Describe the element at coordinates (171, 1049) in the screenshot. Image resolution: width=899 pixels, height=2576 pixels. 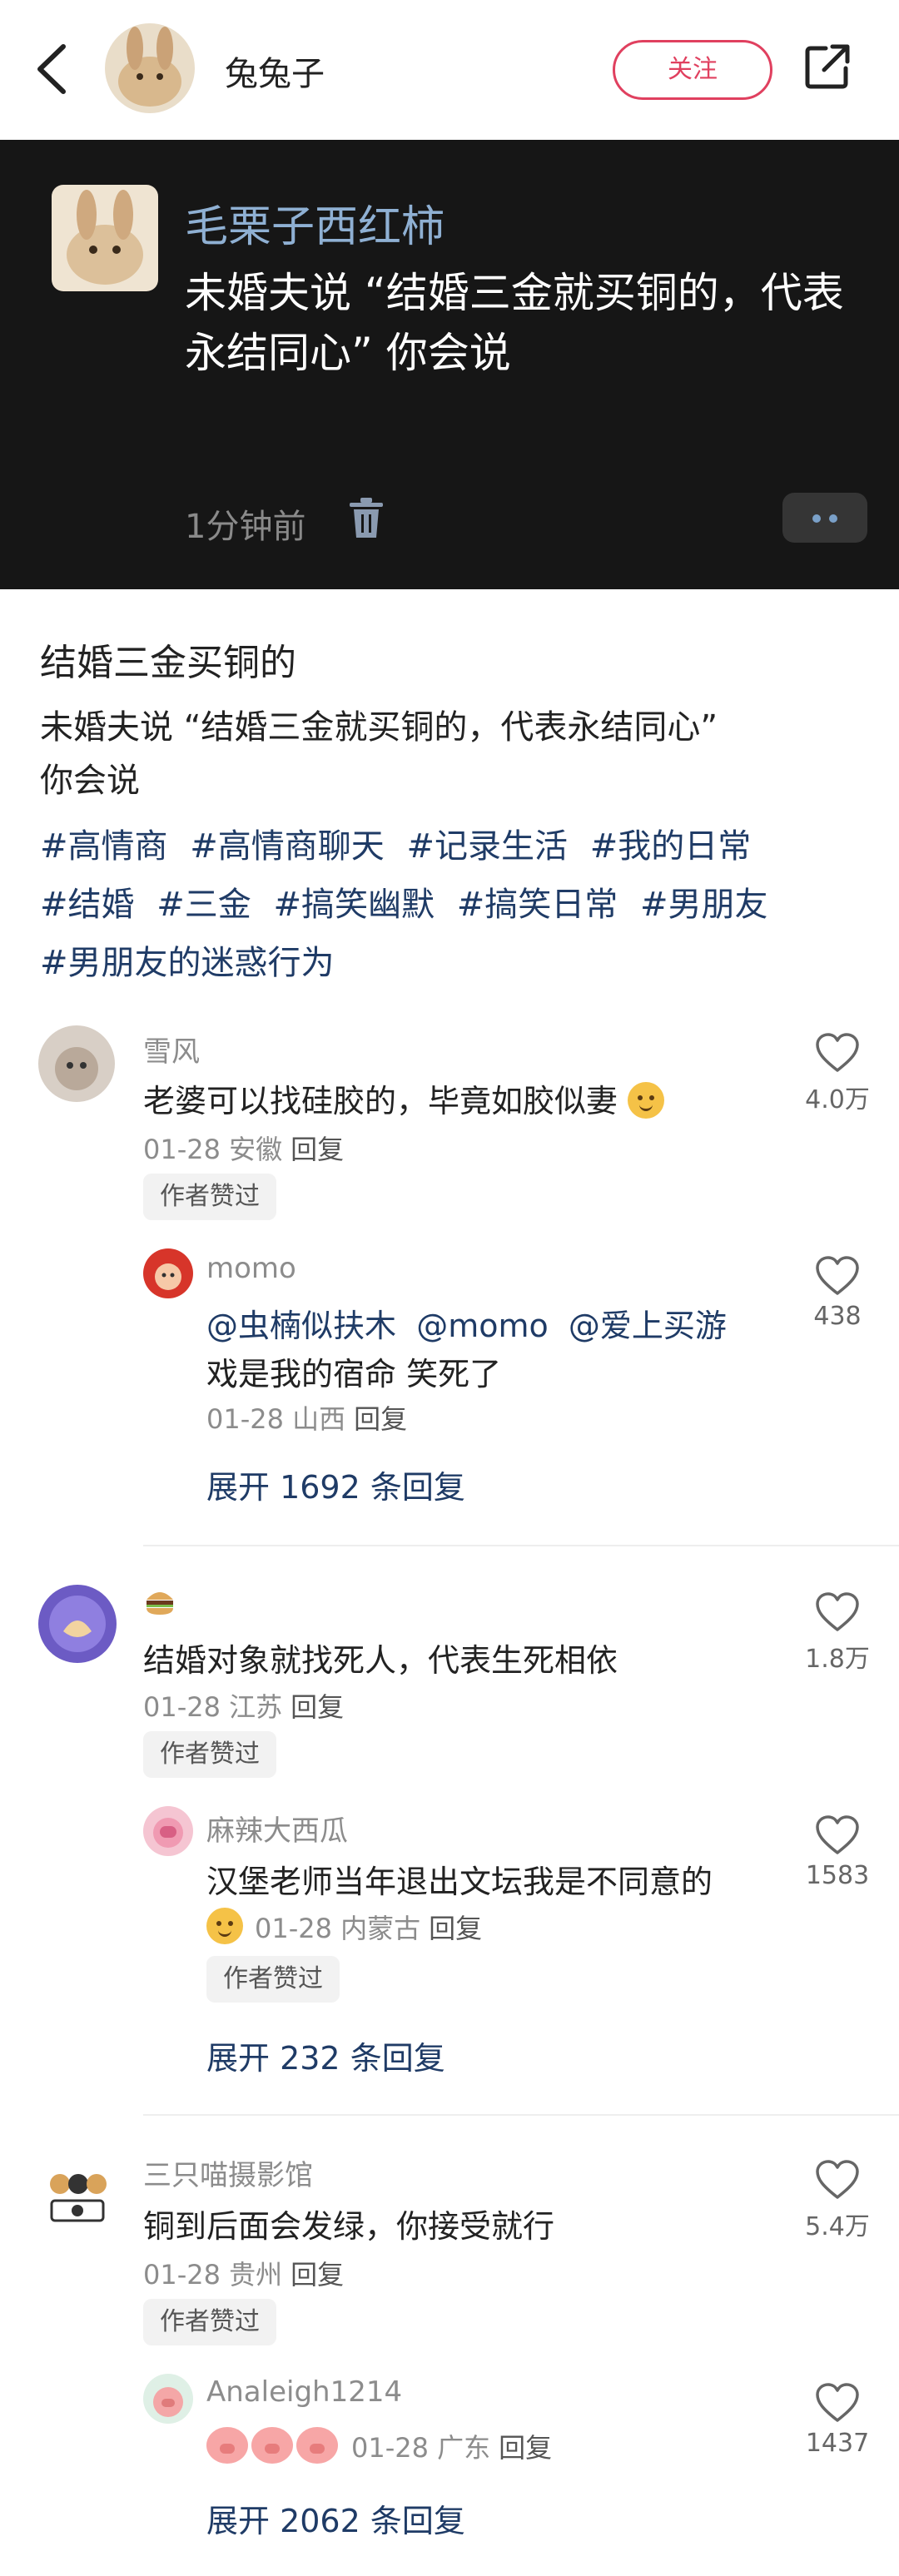
I see `commenter-name: 雪风` at that location.